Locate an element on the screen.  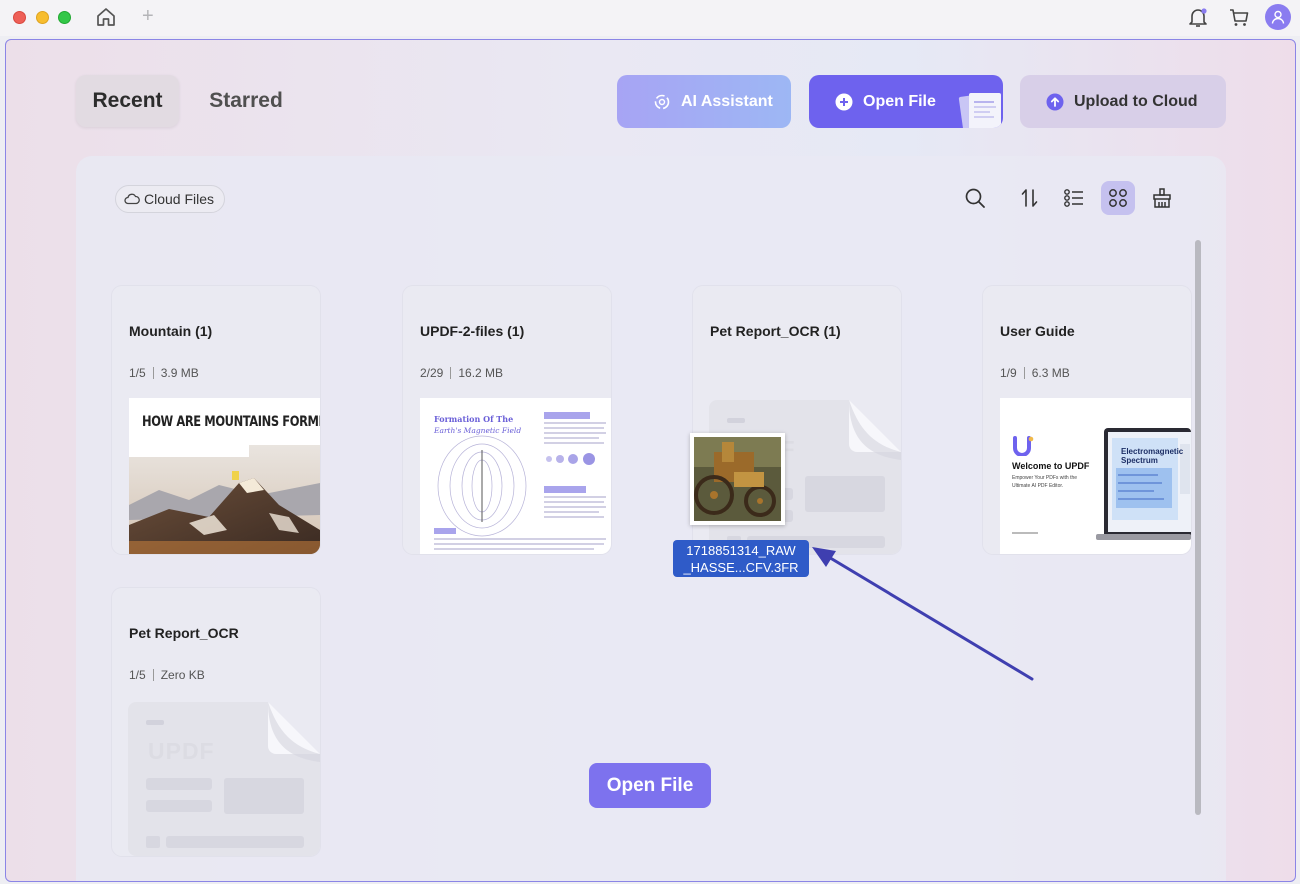
grid-view-icon is located at coordinates (1118, 198).